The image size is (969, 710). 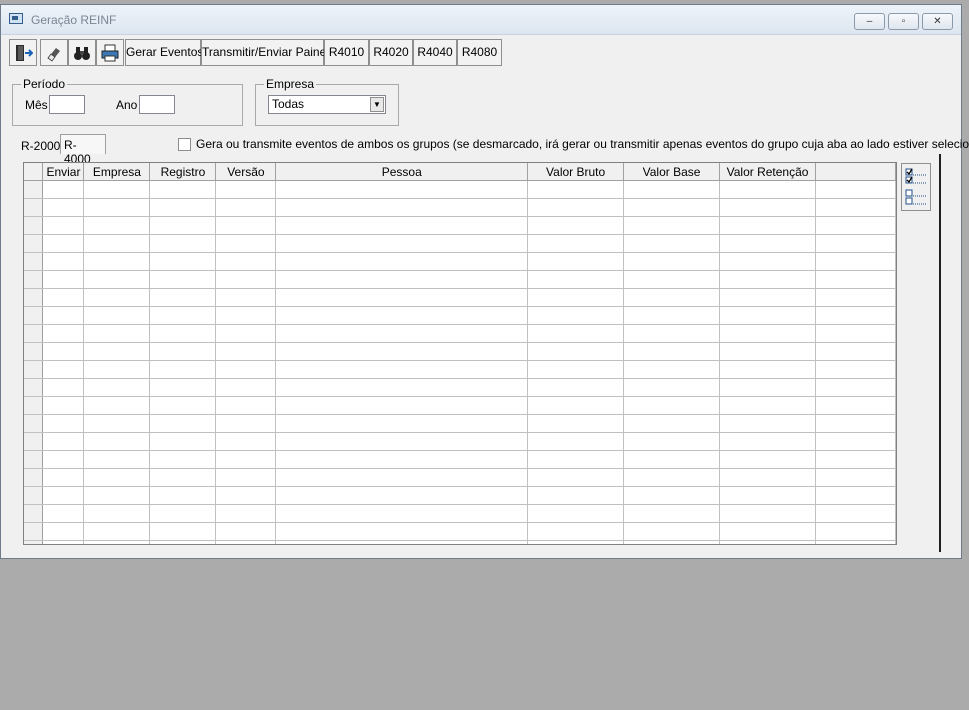 What do you see at coordinates (576, 172) in the screenshot?
I see `col-valor-bruto: Valor Bruto` at bounding box center [576, 172].